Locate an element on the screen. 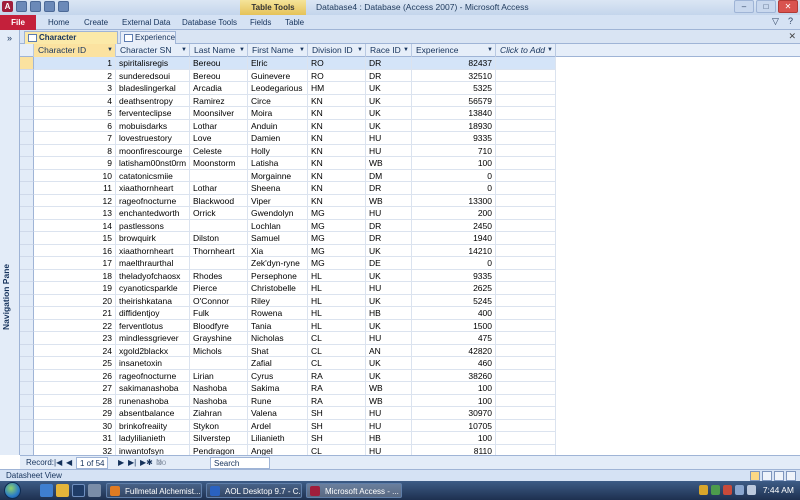 The width and height of the screenshot is (800, 500). cell-division-id: RA is located at coordinates (337, 375).